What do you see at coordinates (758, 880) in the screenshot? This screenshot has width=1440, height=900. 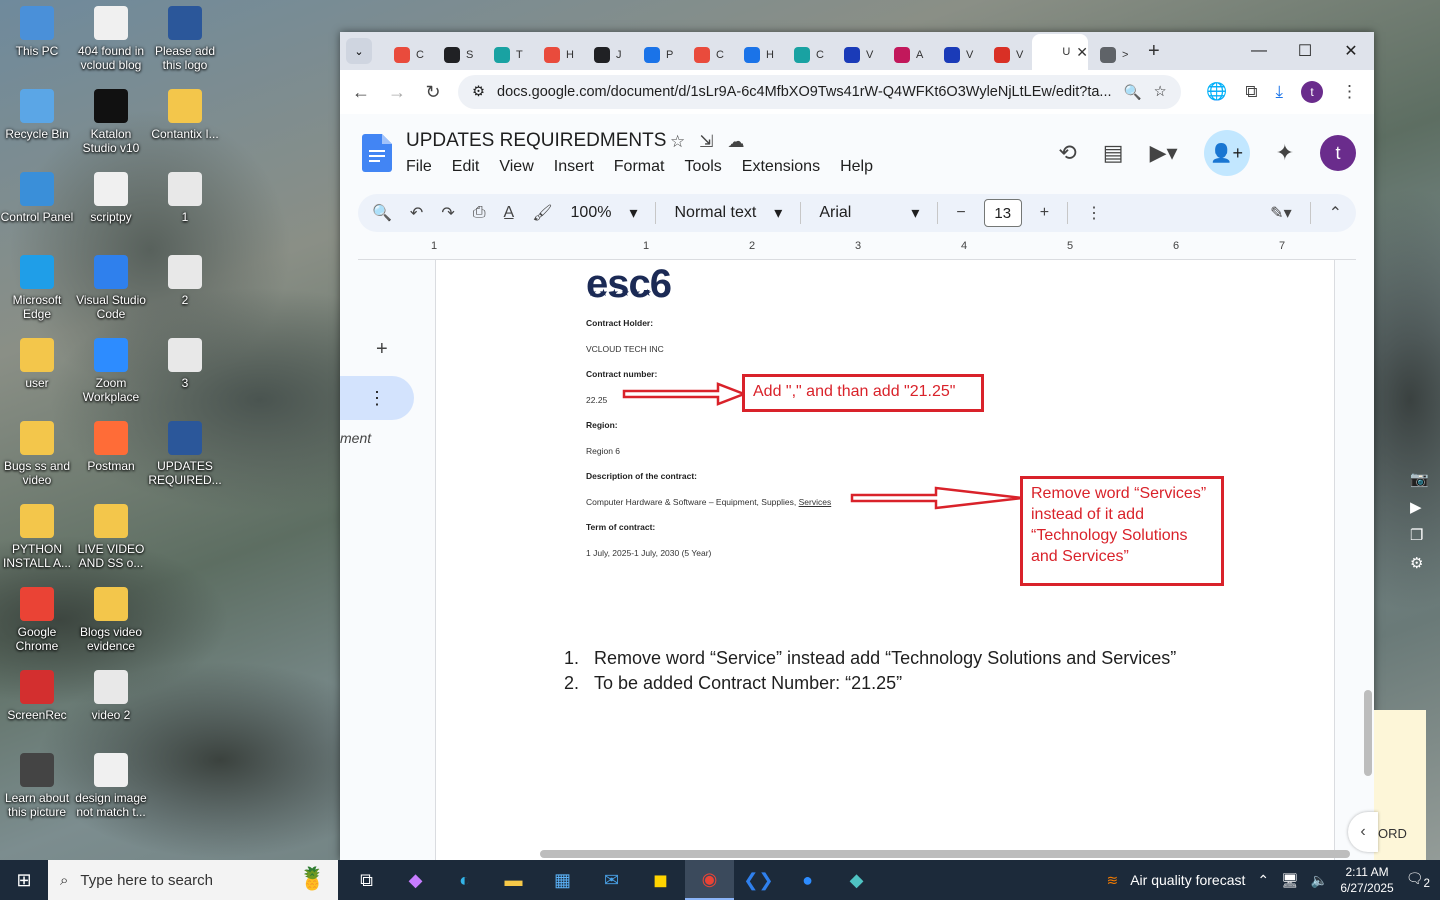 I see `vscode-icon: ❮❯` at bounding box center [758, 880].